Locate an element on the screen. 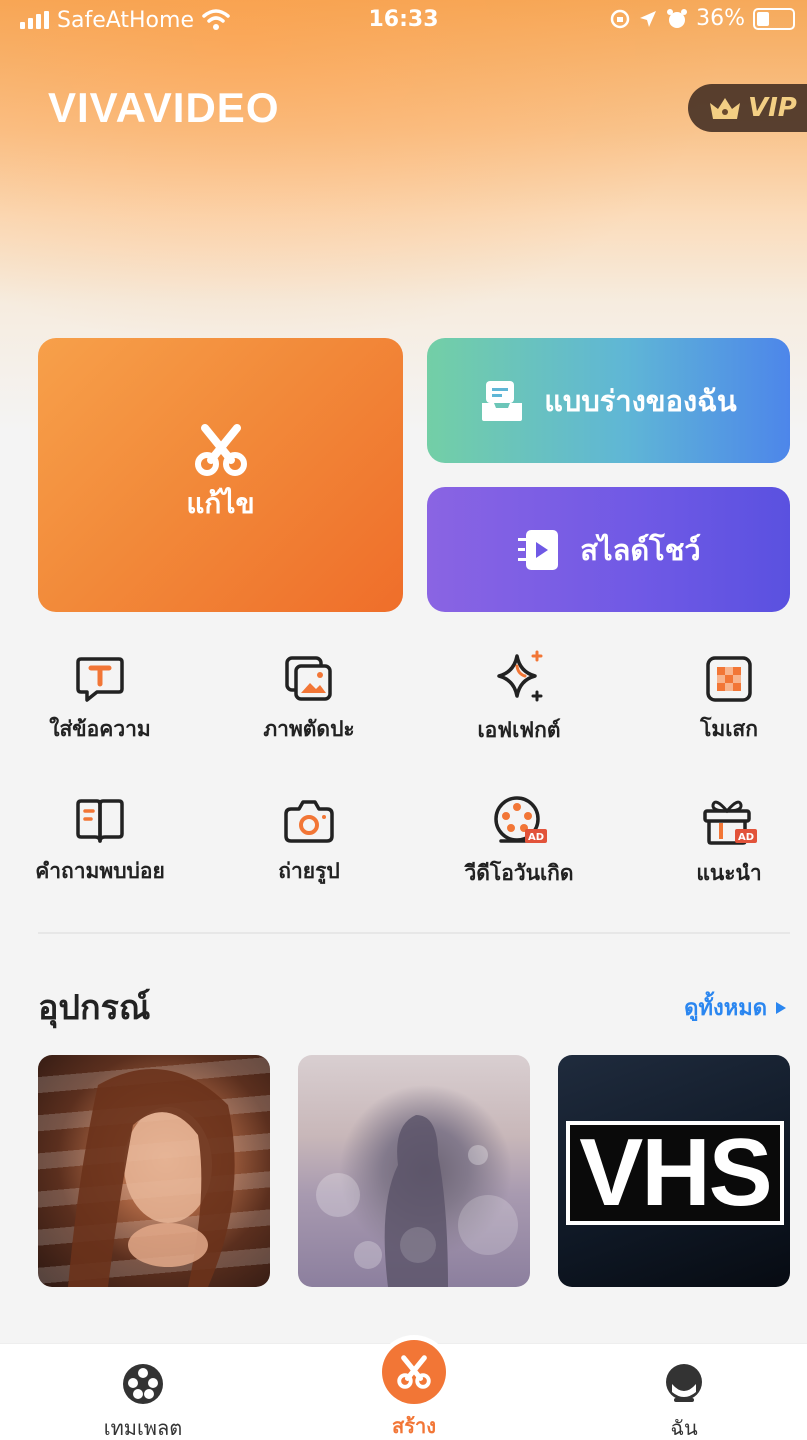  gift-ad-icon: AD is located at coordinates (730, 822).